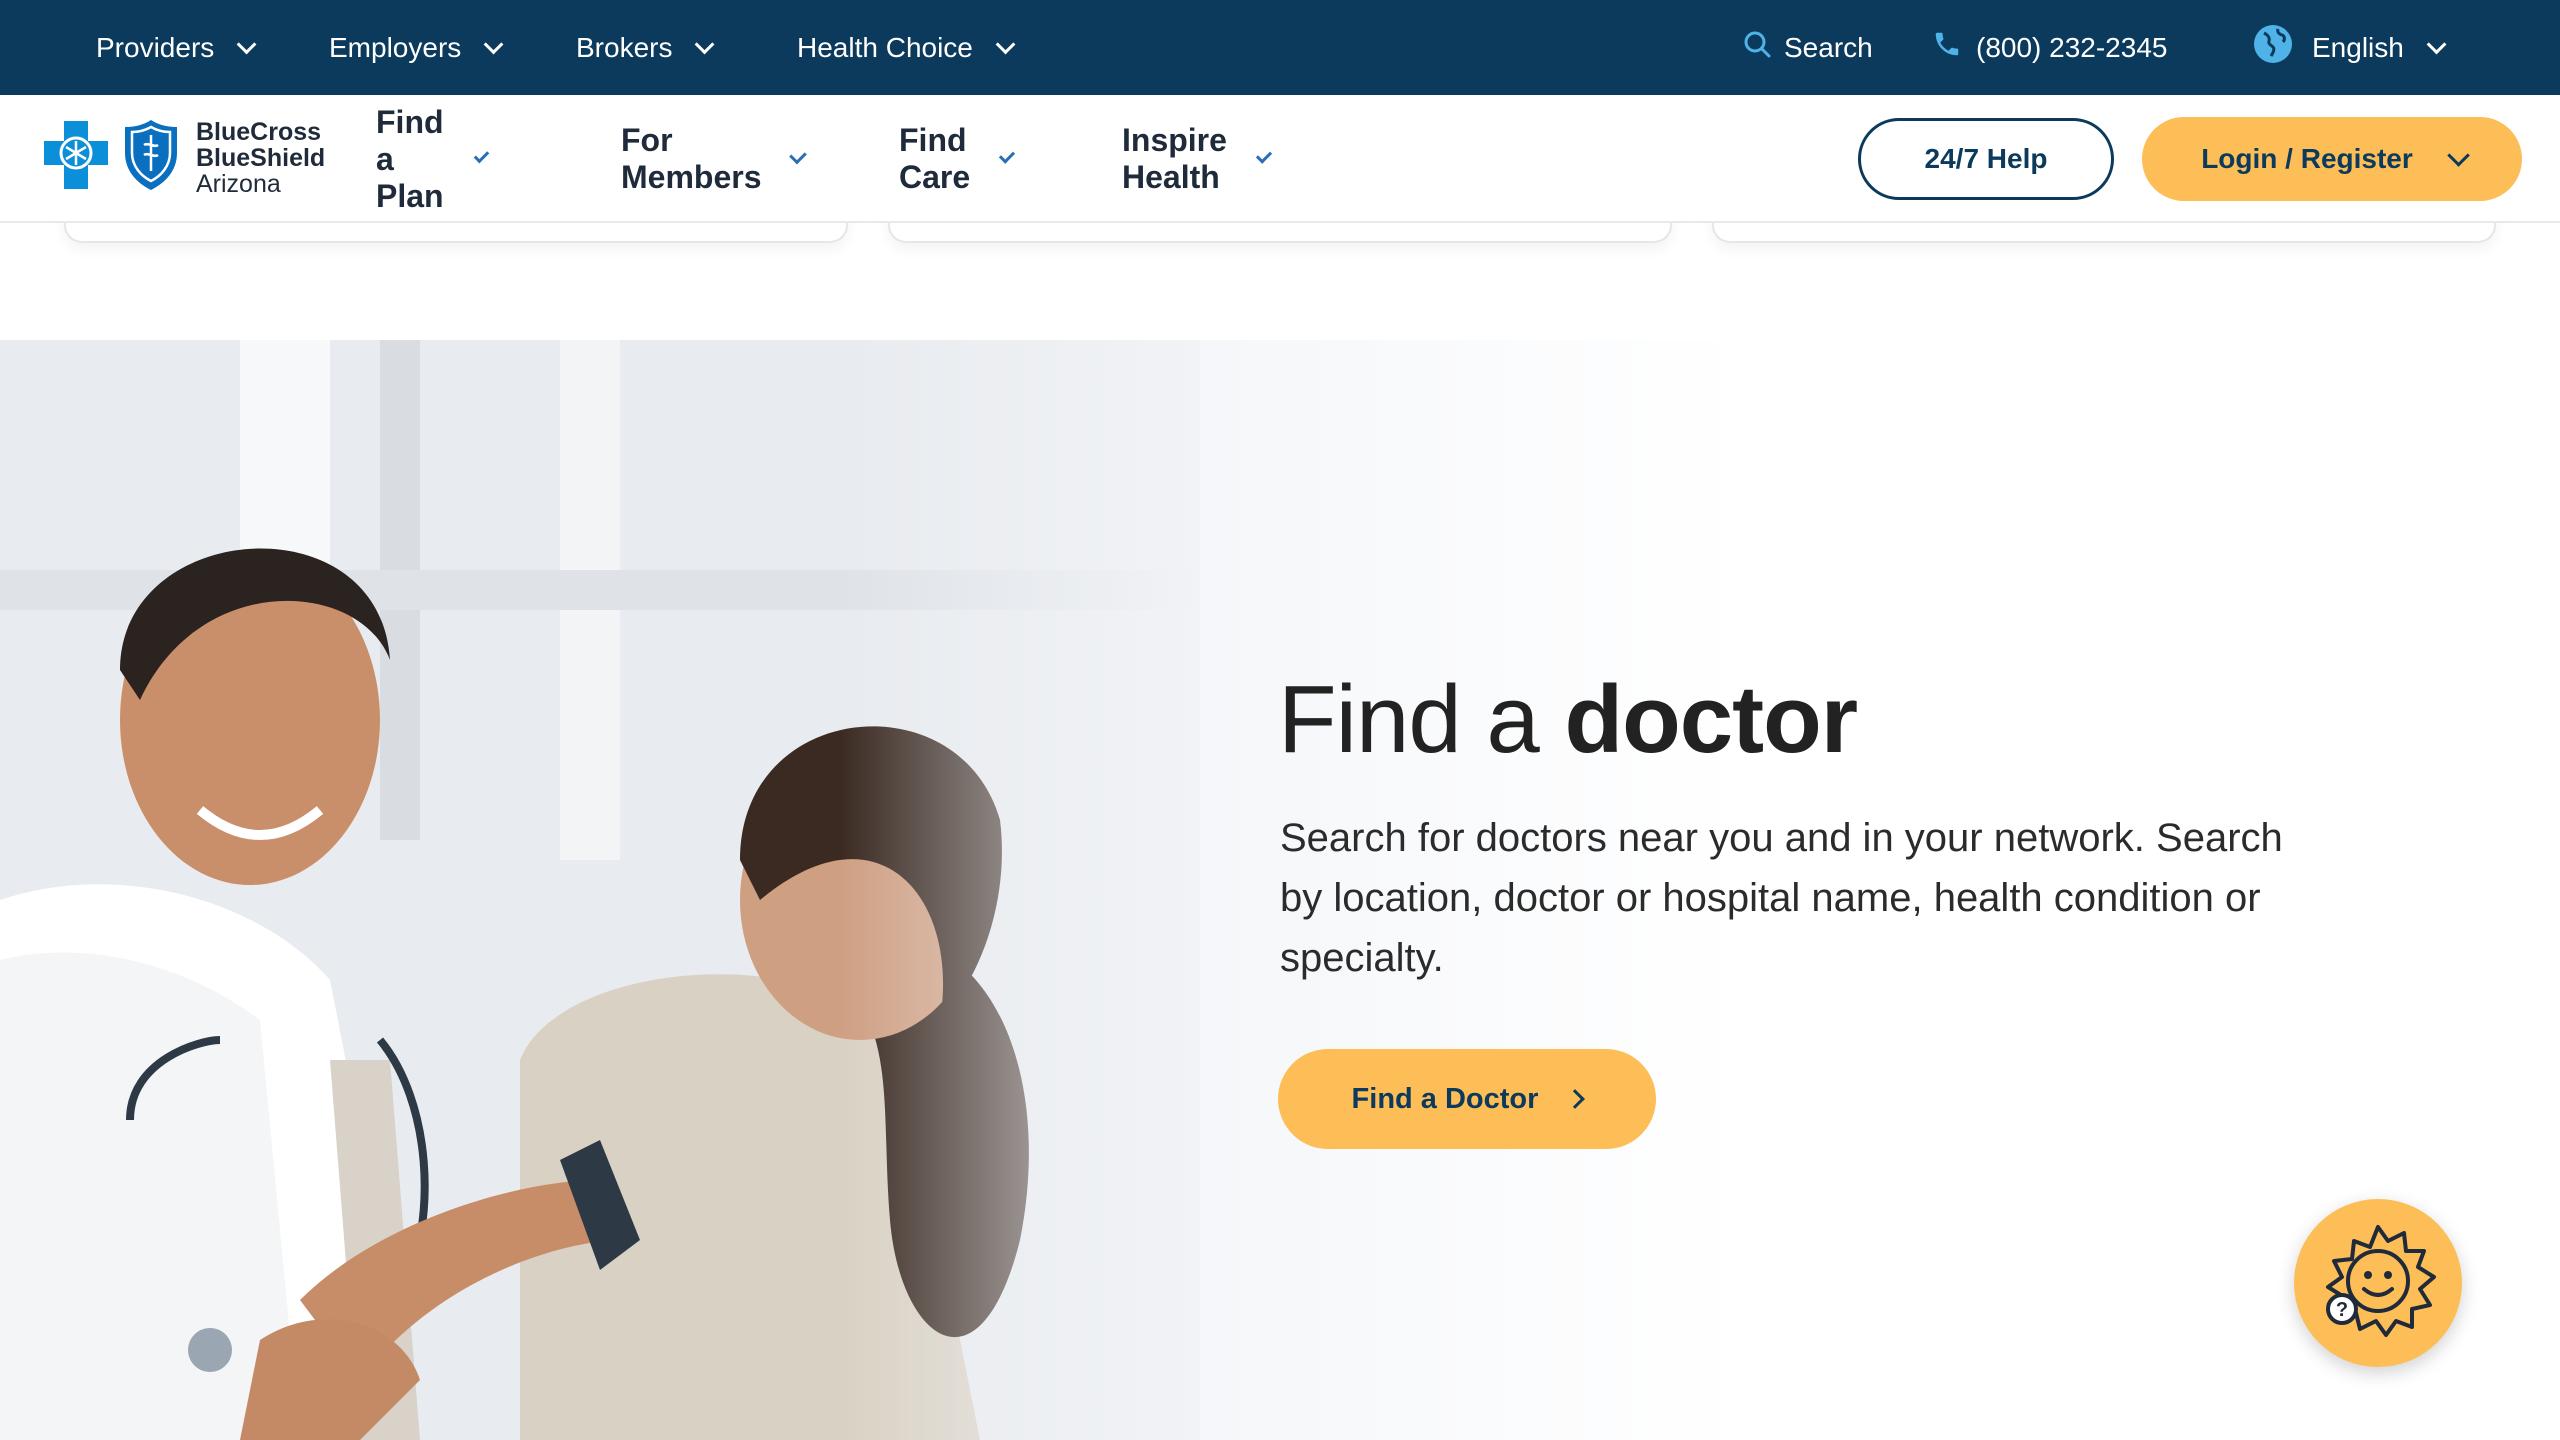 This screenshot has width=2560, height=1440. Describe the element at coordinates (2307, 158) in the screenshot. I see `login-button-label: Login / Register` at that location.